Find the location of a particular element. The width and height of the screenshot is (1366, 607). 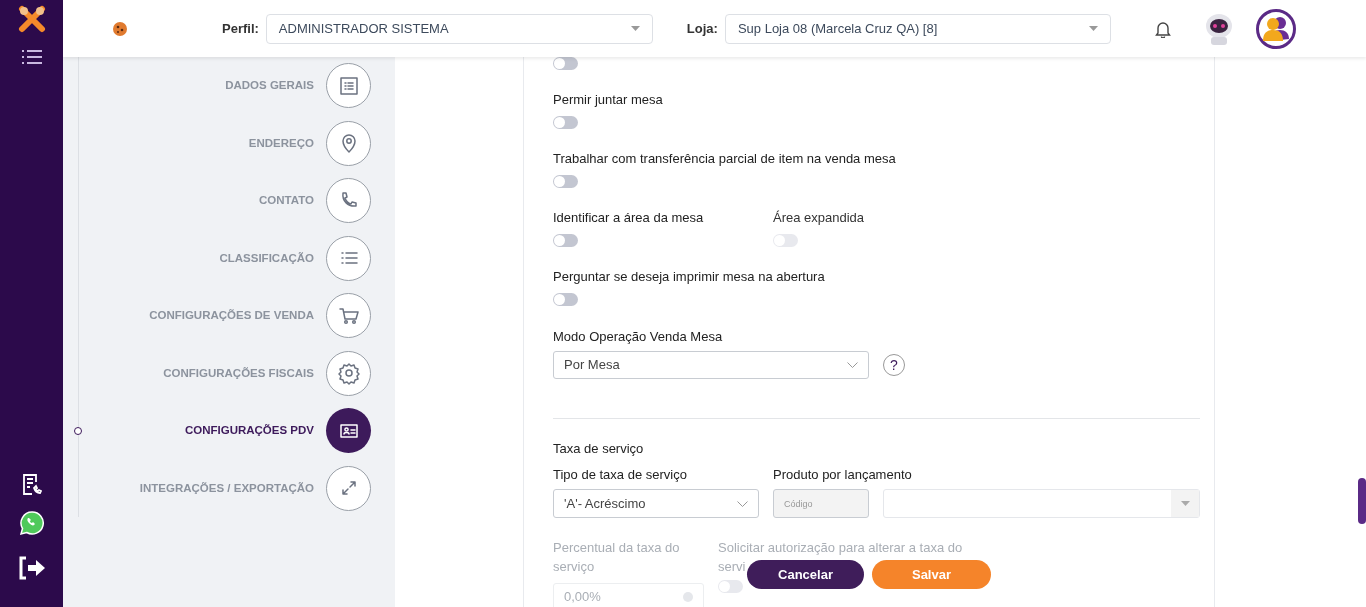

scrollbar-thumb is located at coordinates (1362, 501).